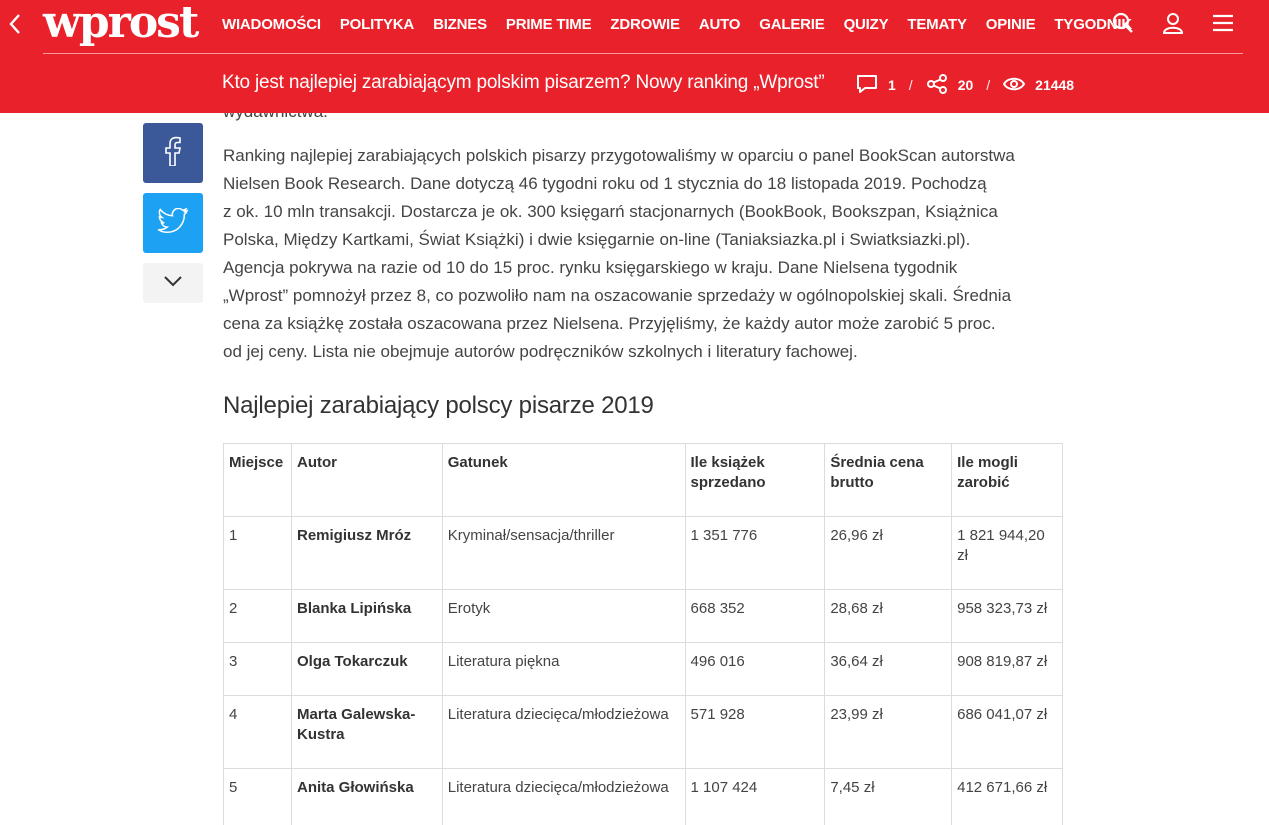  I want to click on author-cell: Marta Galewska-Kustra, so click(366, 732).